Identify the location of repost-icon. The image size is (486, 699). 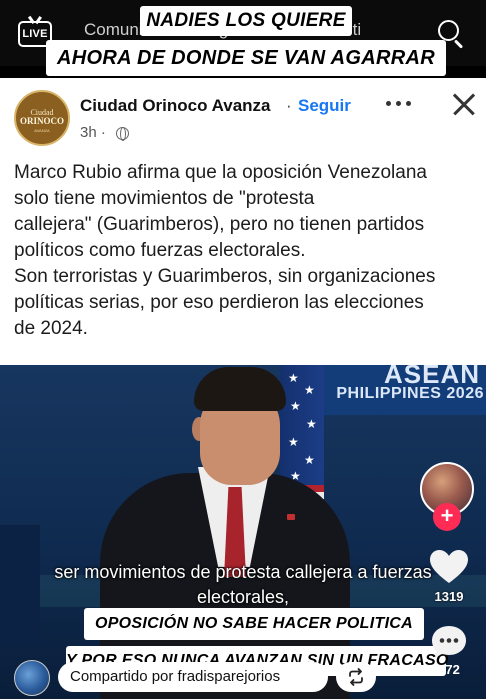
(356, 677).